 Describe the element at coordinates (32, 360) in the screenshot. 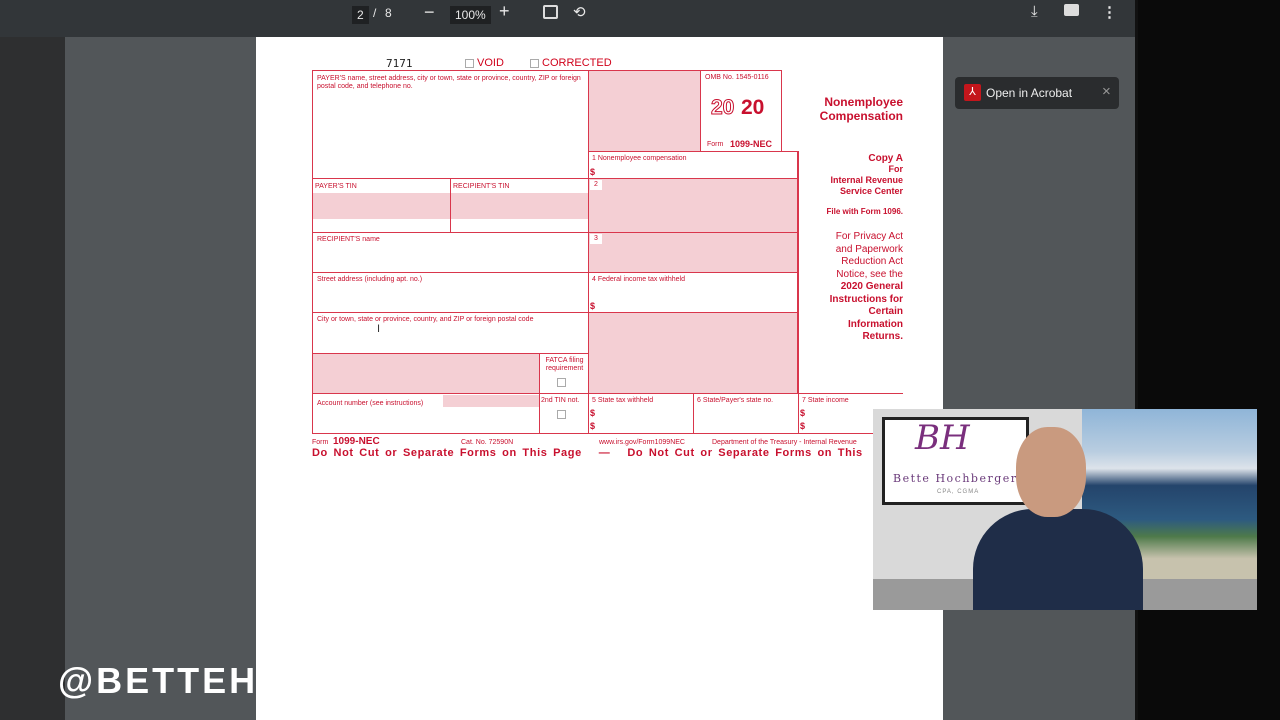

I see `left-backdrop` at that location.